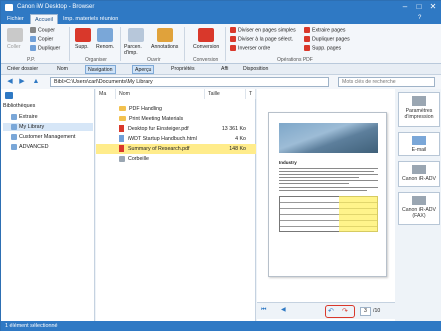 This screenshot has height=331, width=441. What do you see at coordinates (160, 94) in the screenshot?
I see `column-header-name: Nom` at bounding box center [160, 94].